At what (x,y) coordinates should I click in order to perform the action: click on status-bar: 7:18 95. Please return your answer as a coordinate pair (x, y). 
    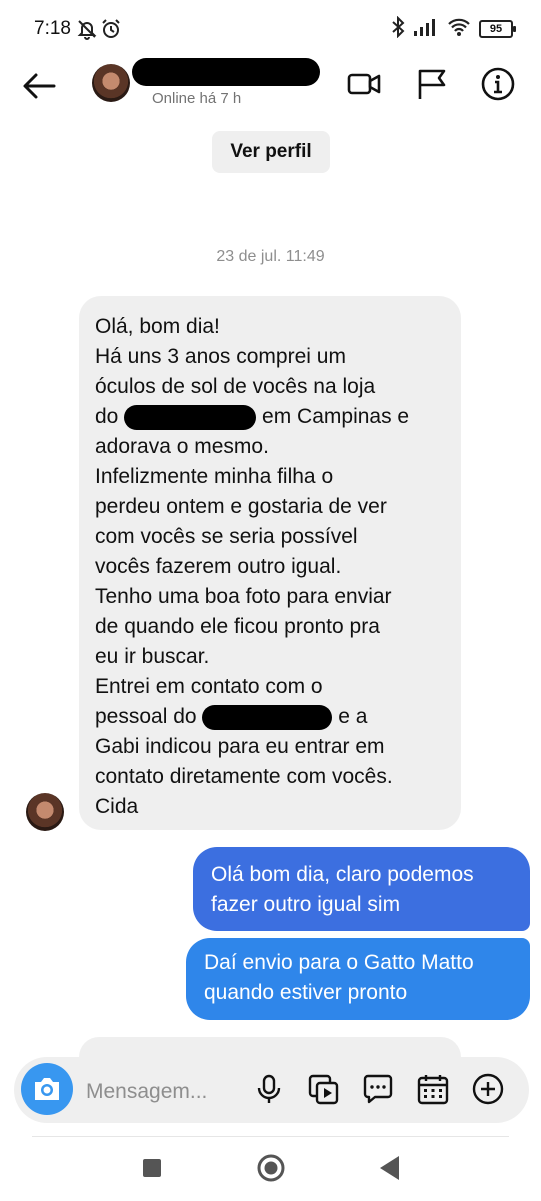
    Looking at the image, I should click on (270, 30).